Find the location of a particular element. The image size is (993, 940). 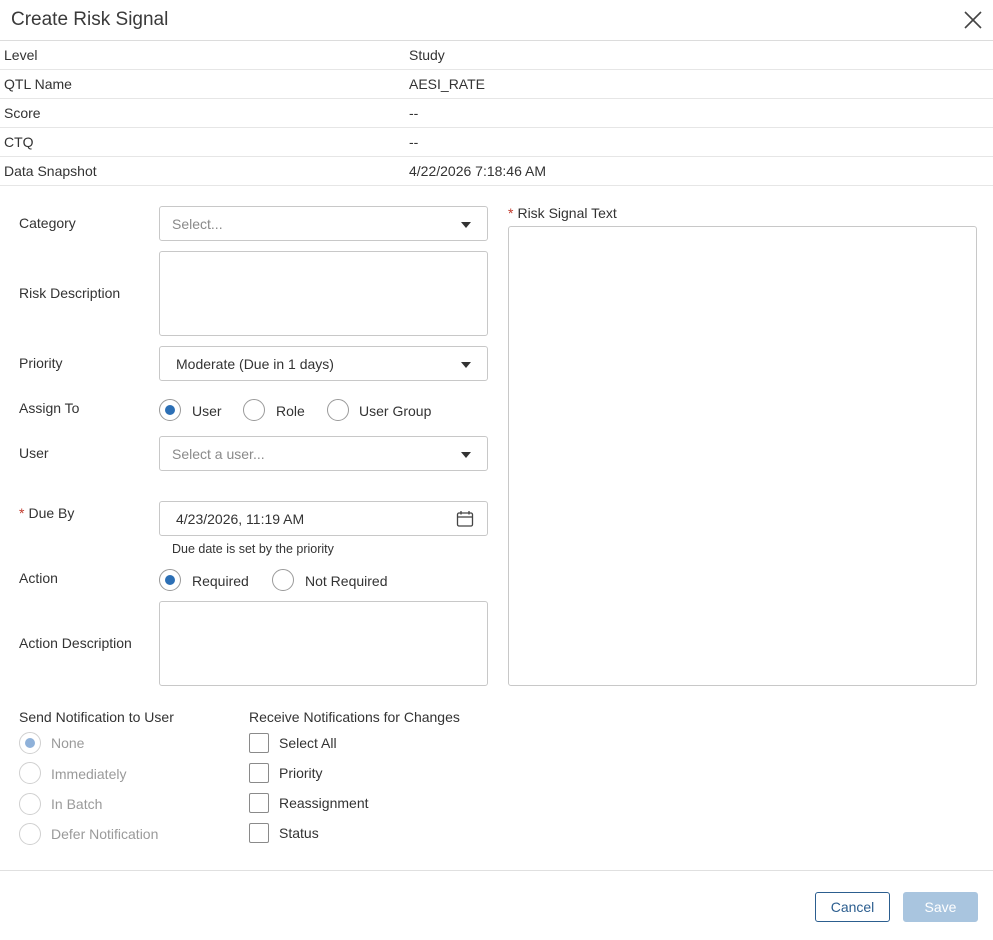

info-label: Score is located at coordinates (22, 113).